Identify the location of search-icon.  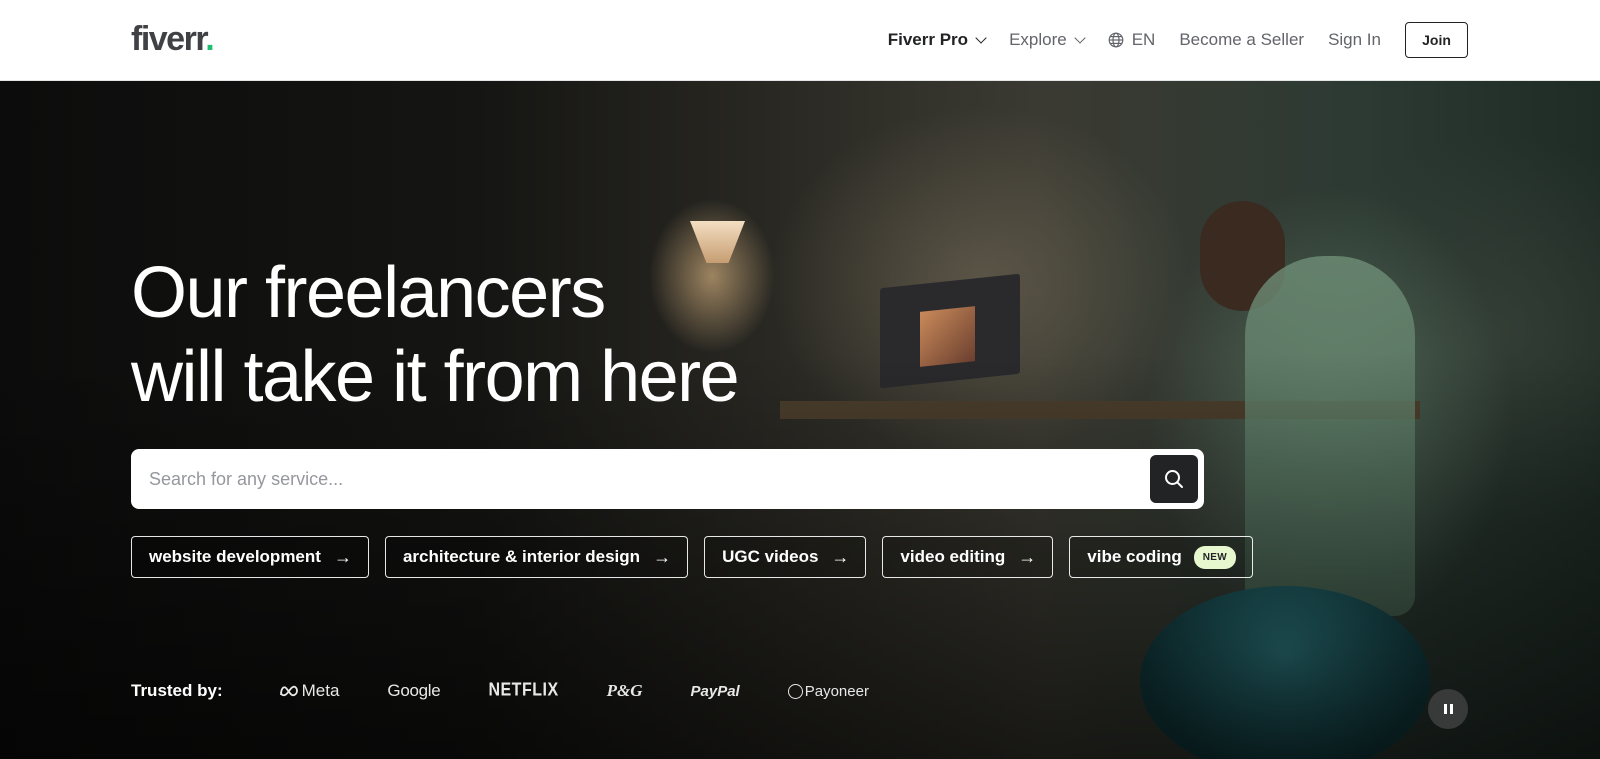
(1174, 479).